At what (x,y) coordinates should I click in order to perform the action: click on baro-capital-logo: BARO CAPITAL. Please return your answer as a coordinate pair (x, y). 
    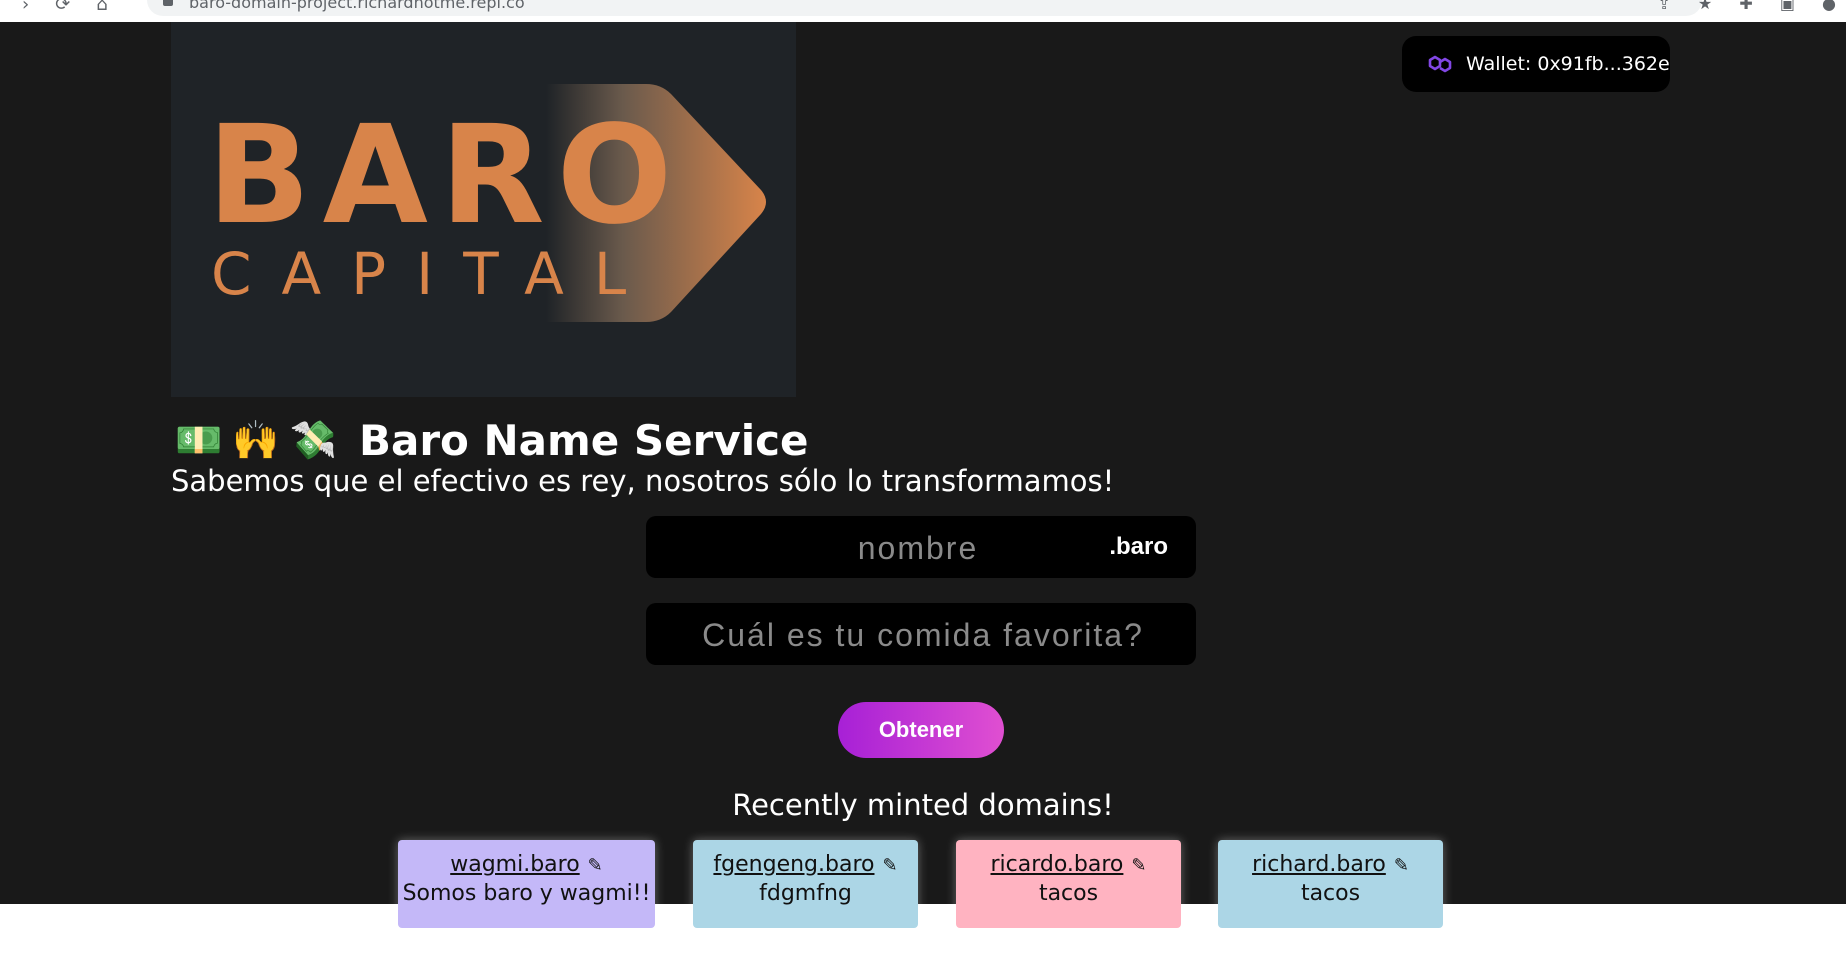
    Looking at the image, I should click on (483, 209).